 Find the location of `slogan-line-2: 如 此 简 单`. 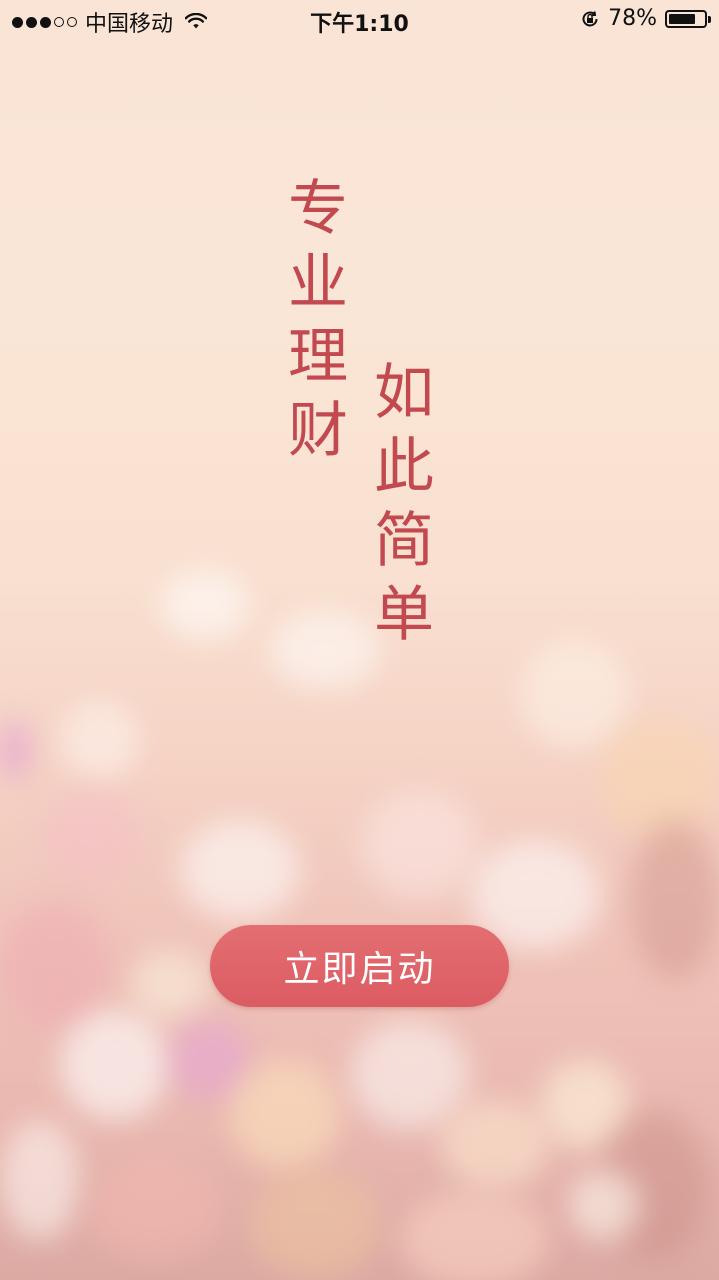

slogan-line-2: 如 此 简 单 is located at coordinates (405, 504).